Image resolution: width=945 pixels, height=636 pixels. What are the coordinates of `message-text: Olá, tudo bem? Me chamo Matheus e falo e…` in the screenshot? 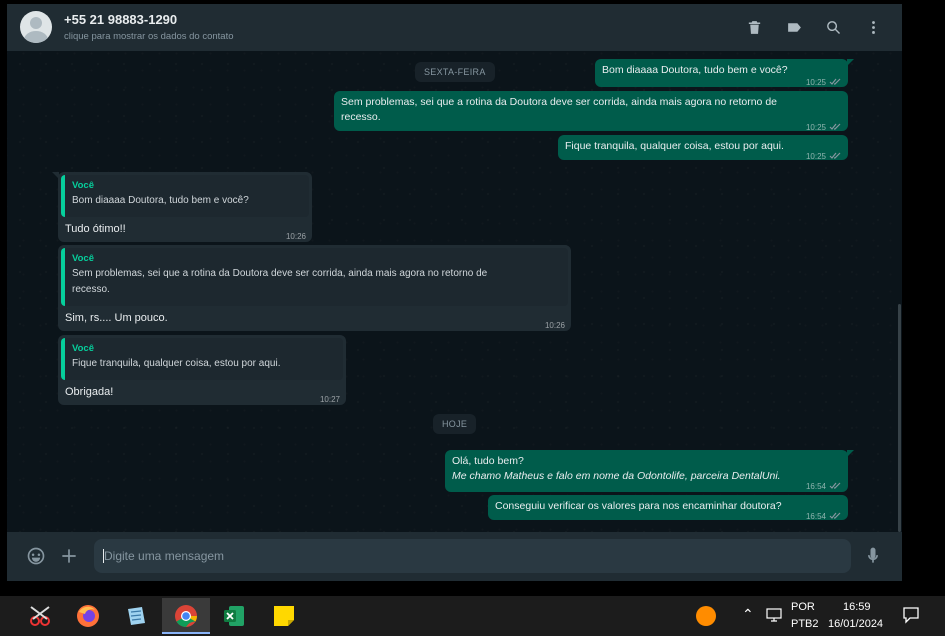 It's located at (616, 468).